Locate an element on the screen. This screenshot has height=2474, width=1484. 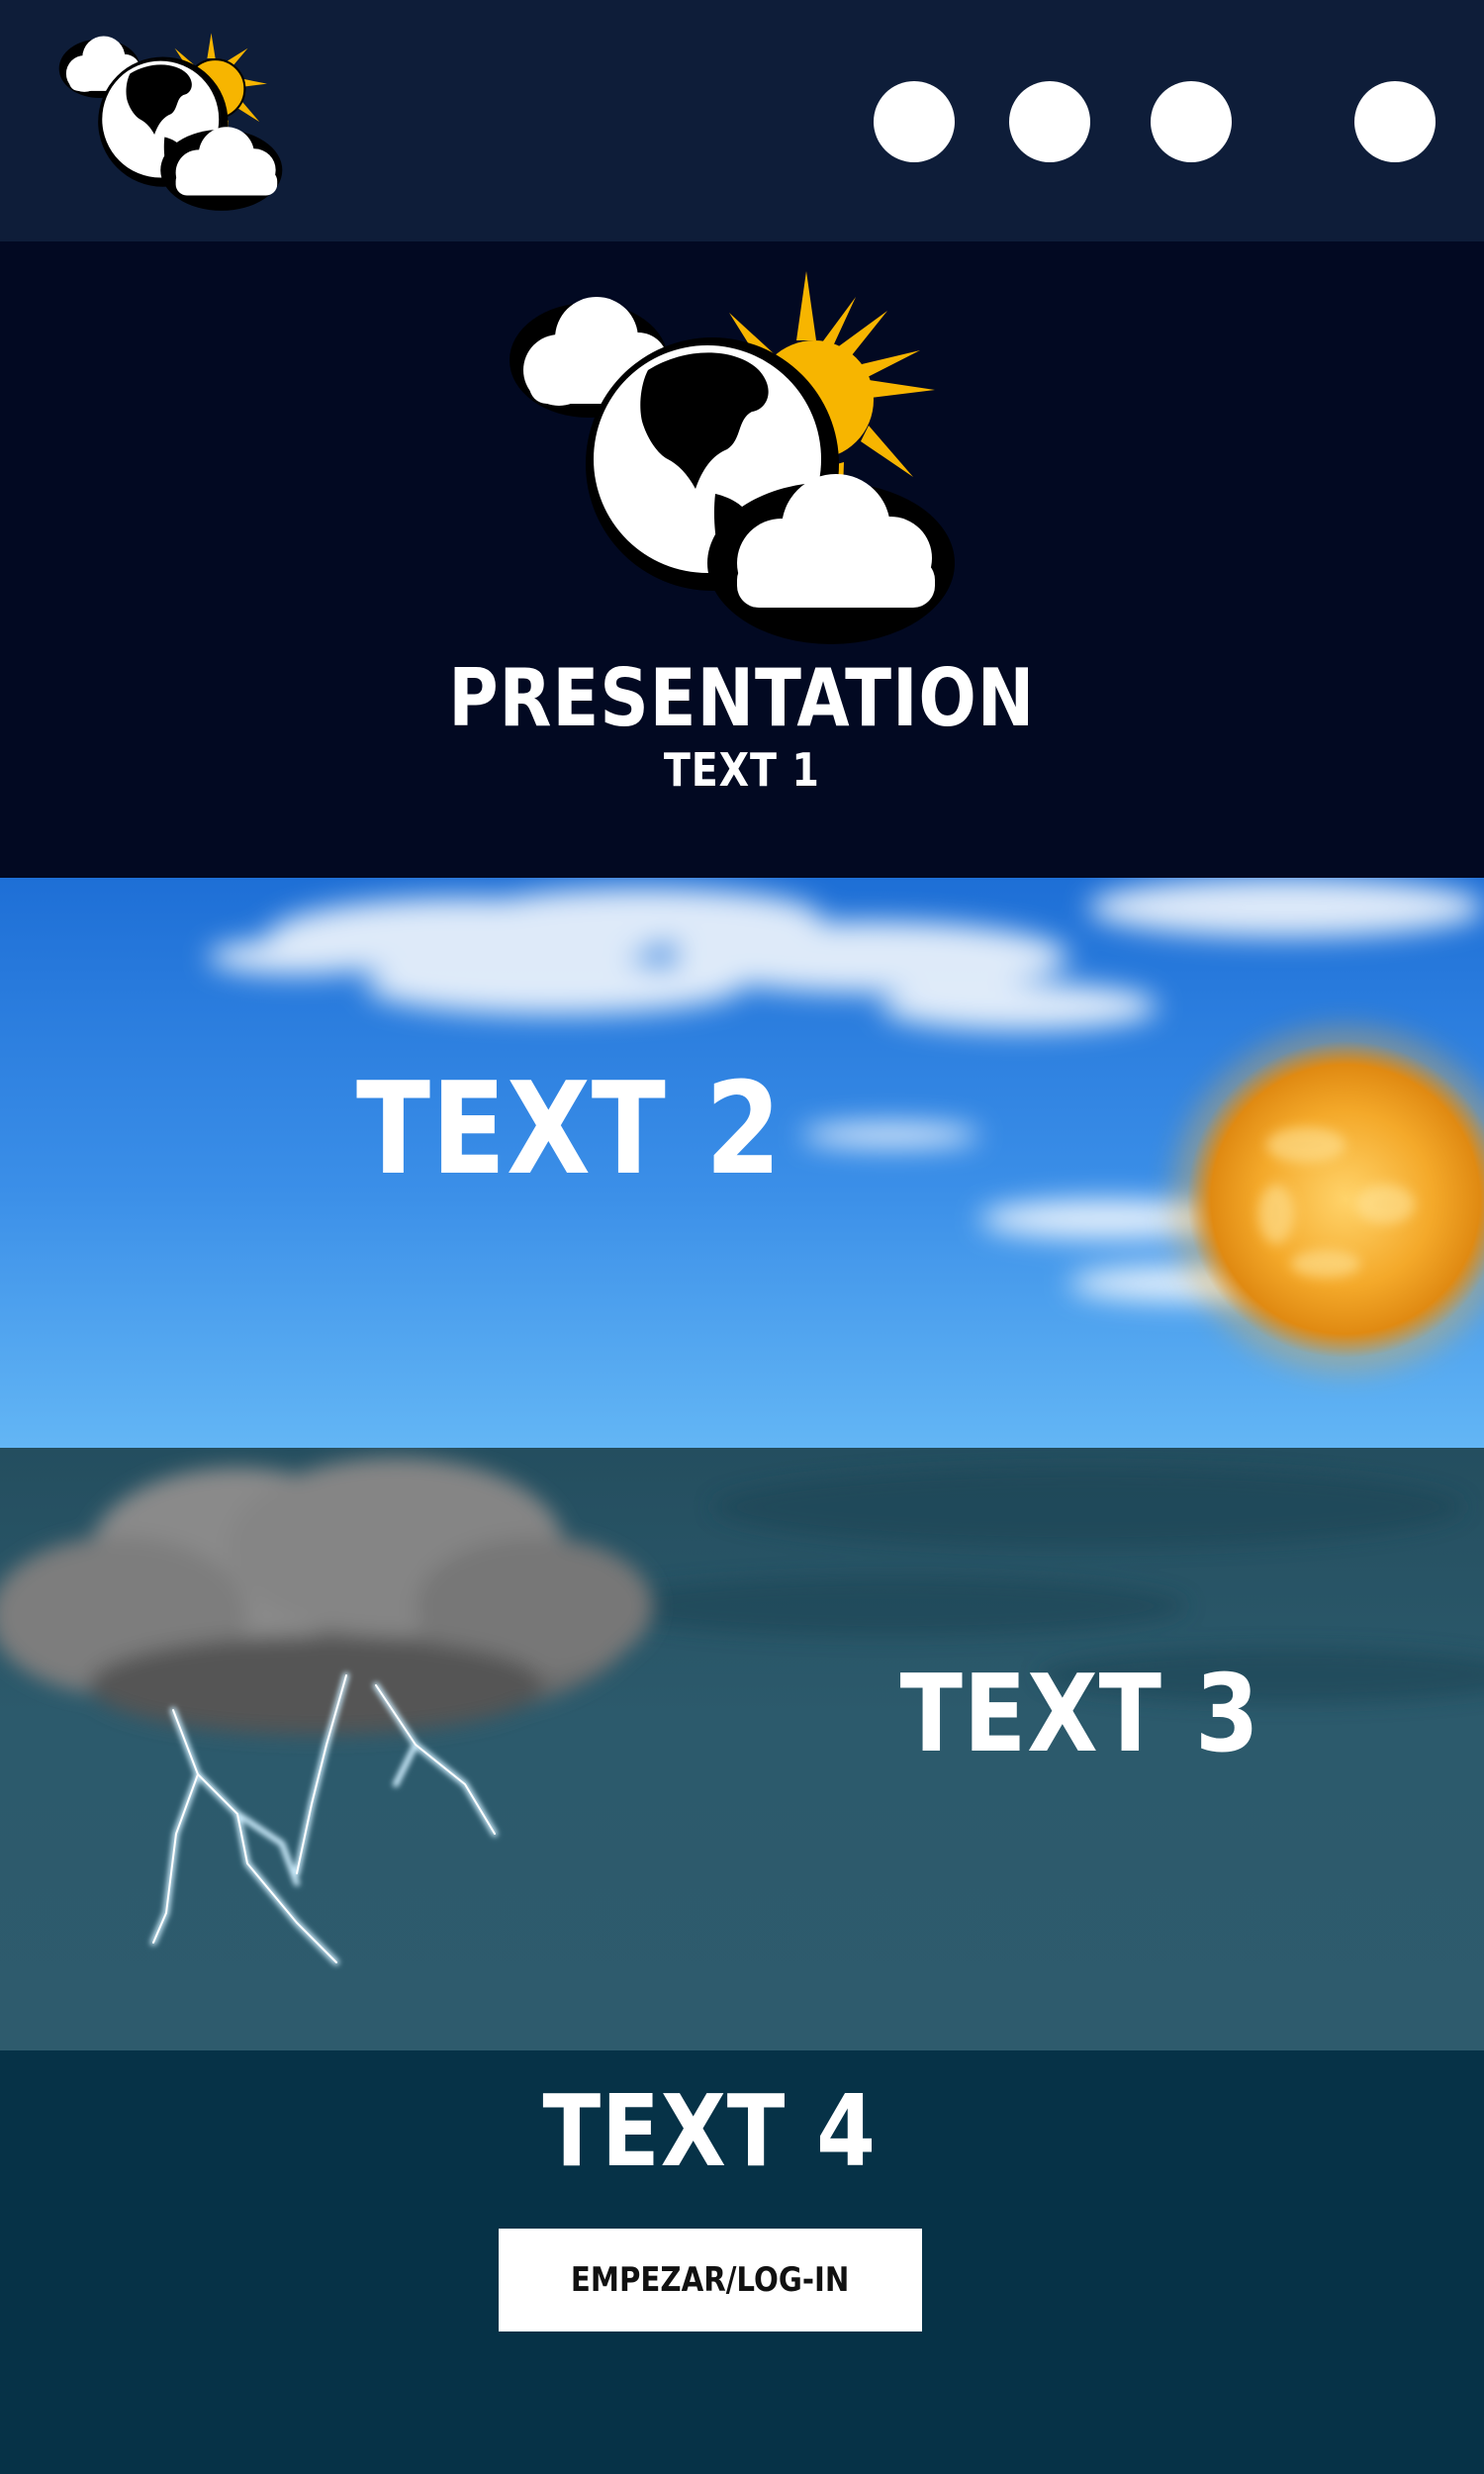
start-login-button: EMPEZAR/LOG-IN is located at coordinates (710, 2280).